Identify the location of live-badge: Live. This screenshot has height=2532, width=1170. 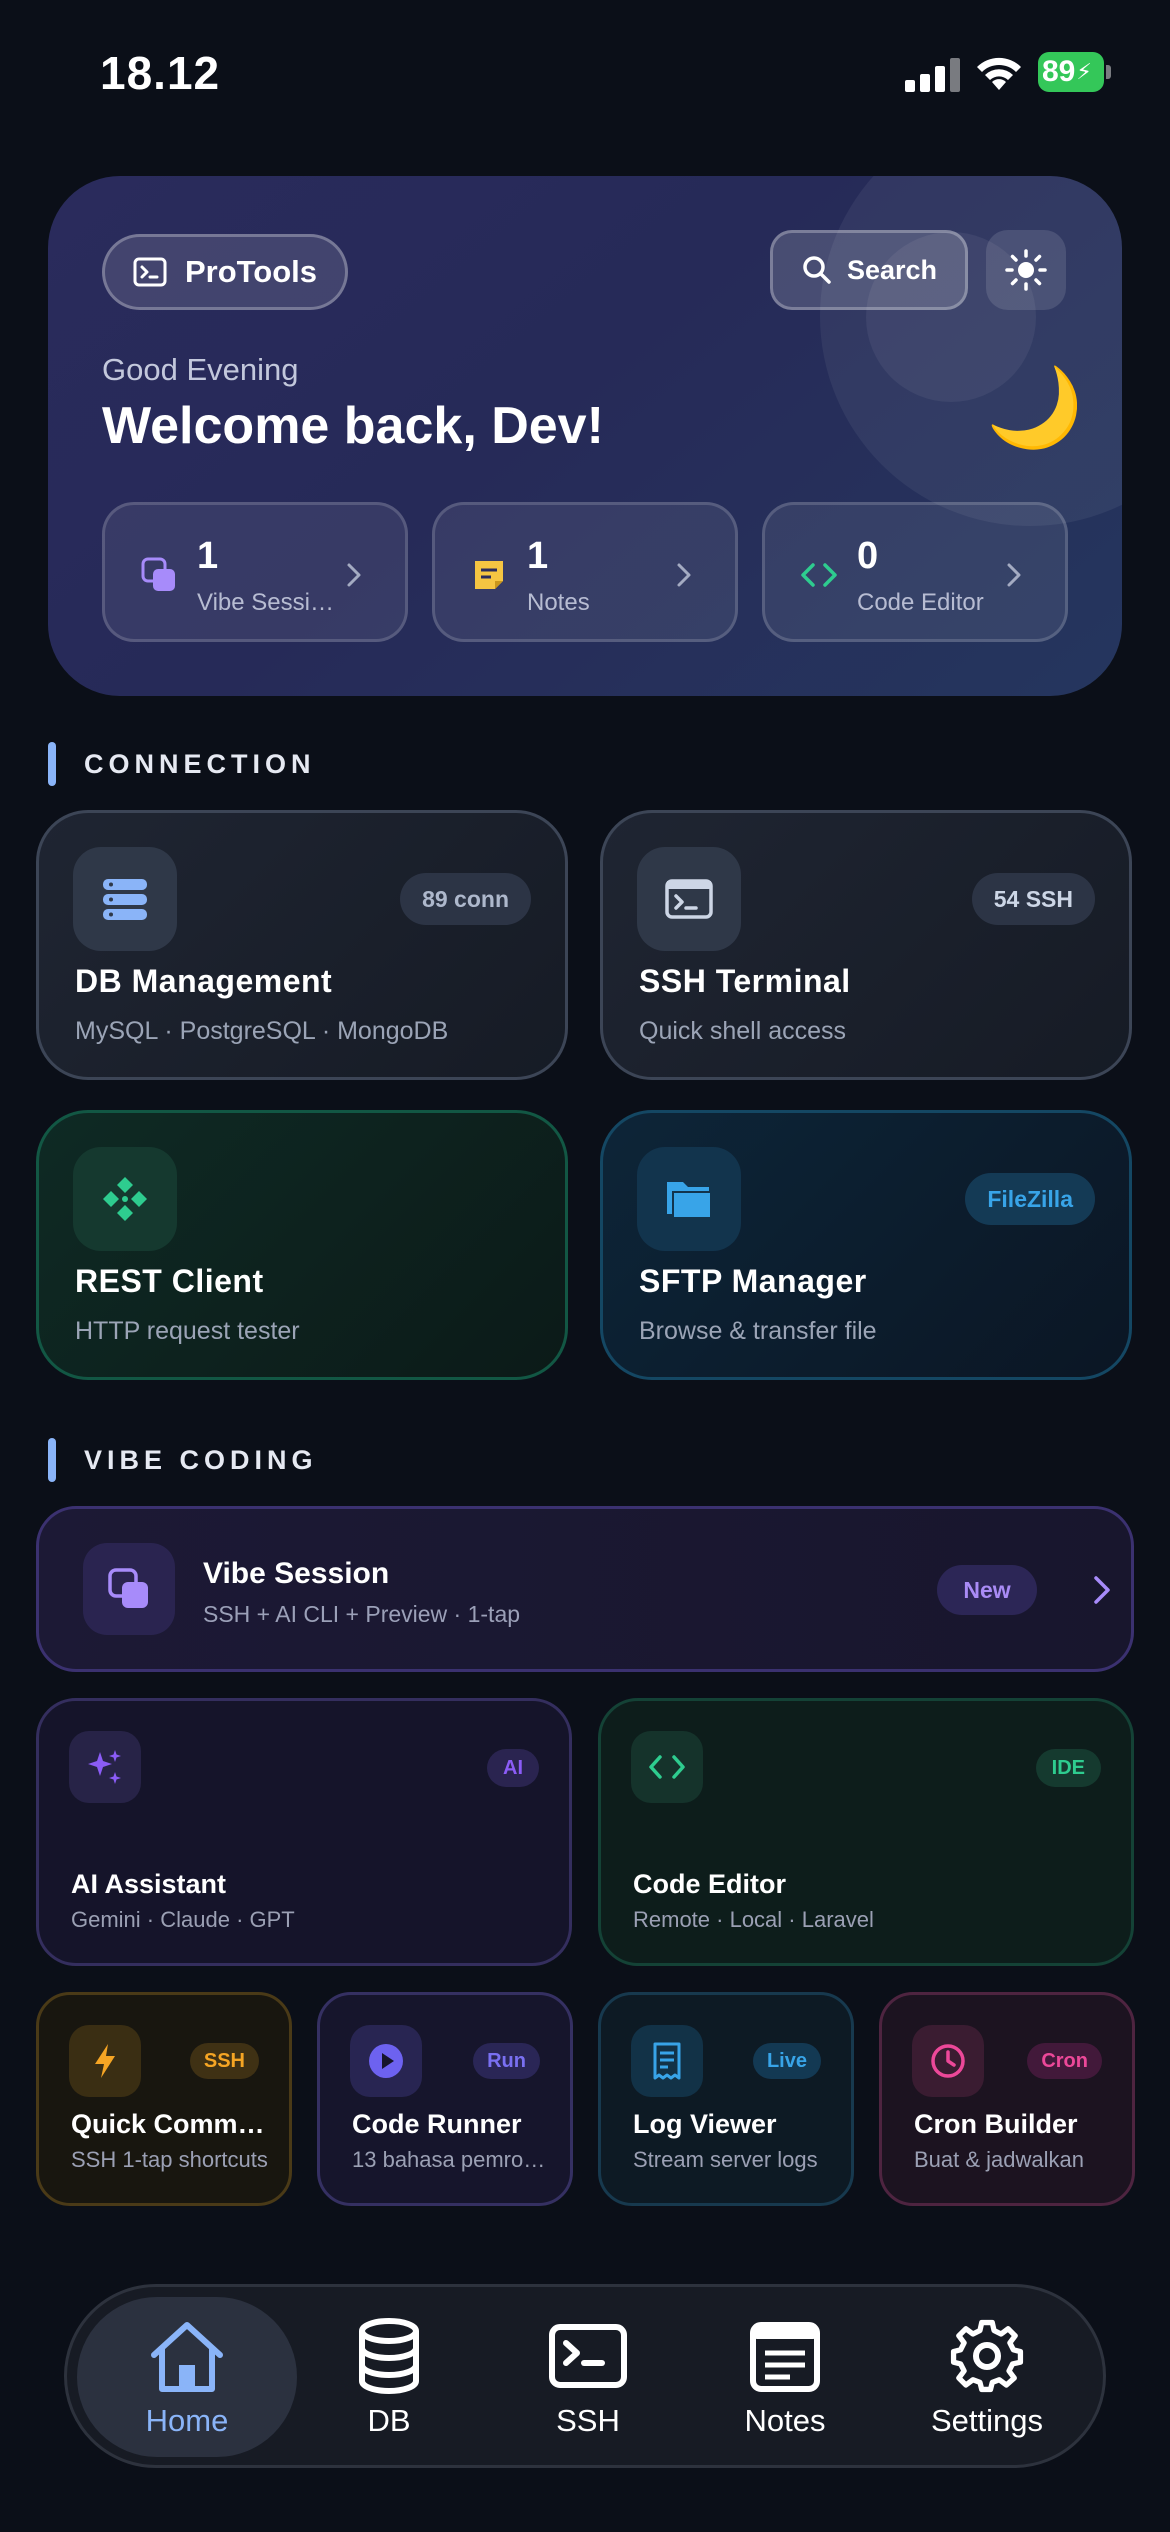
(786, 2061).